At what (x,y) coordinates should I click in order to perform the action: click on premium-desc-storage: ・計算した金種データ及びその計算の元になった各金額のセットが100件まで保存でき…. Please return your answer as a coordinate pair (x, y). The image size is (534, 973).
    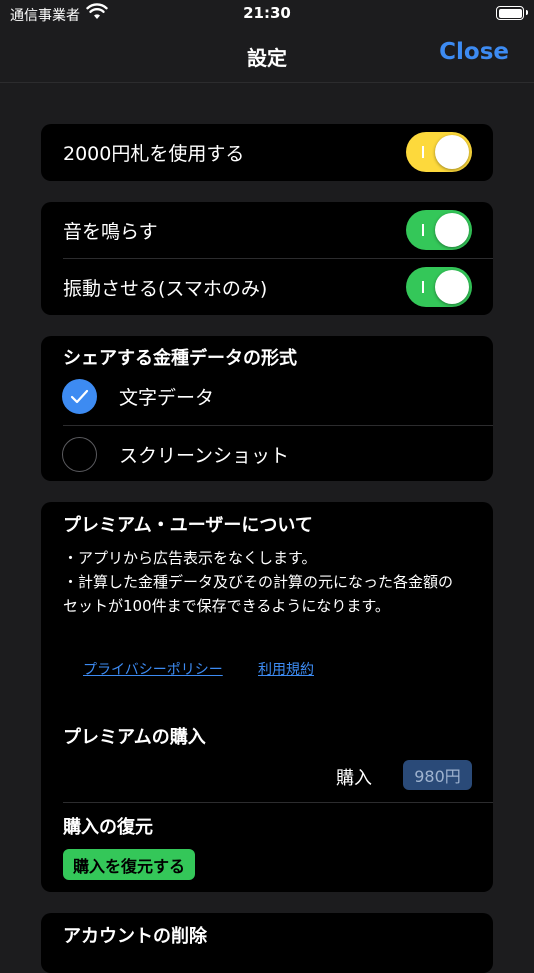
    Looking at the image, I should click on (258, 594).